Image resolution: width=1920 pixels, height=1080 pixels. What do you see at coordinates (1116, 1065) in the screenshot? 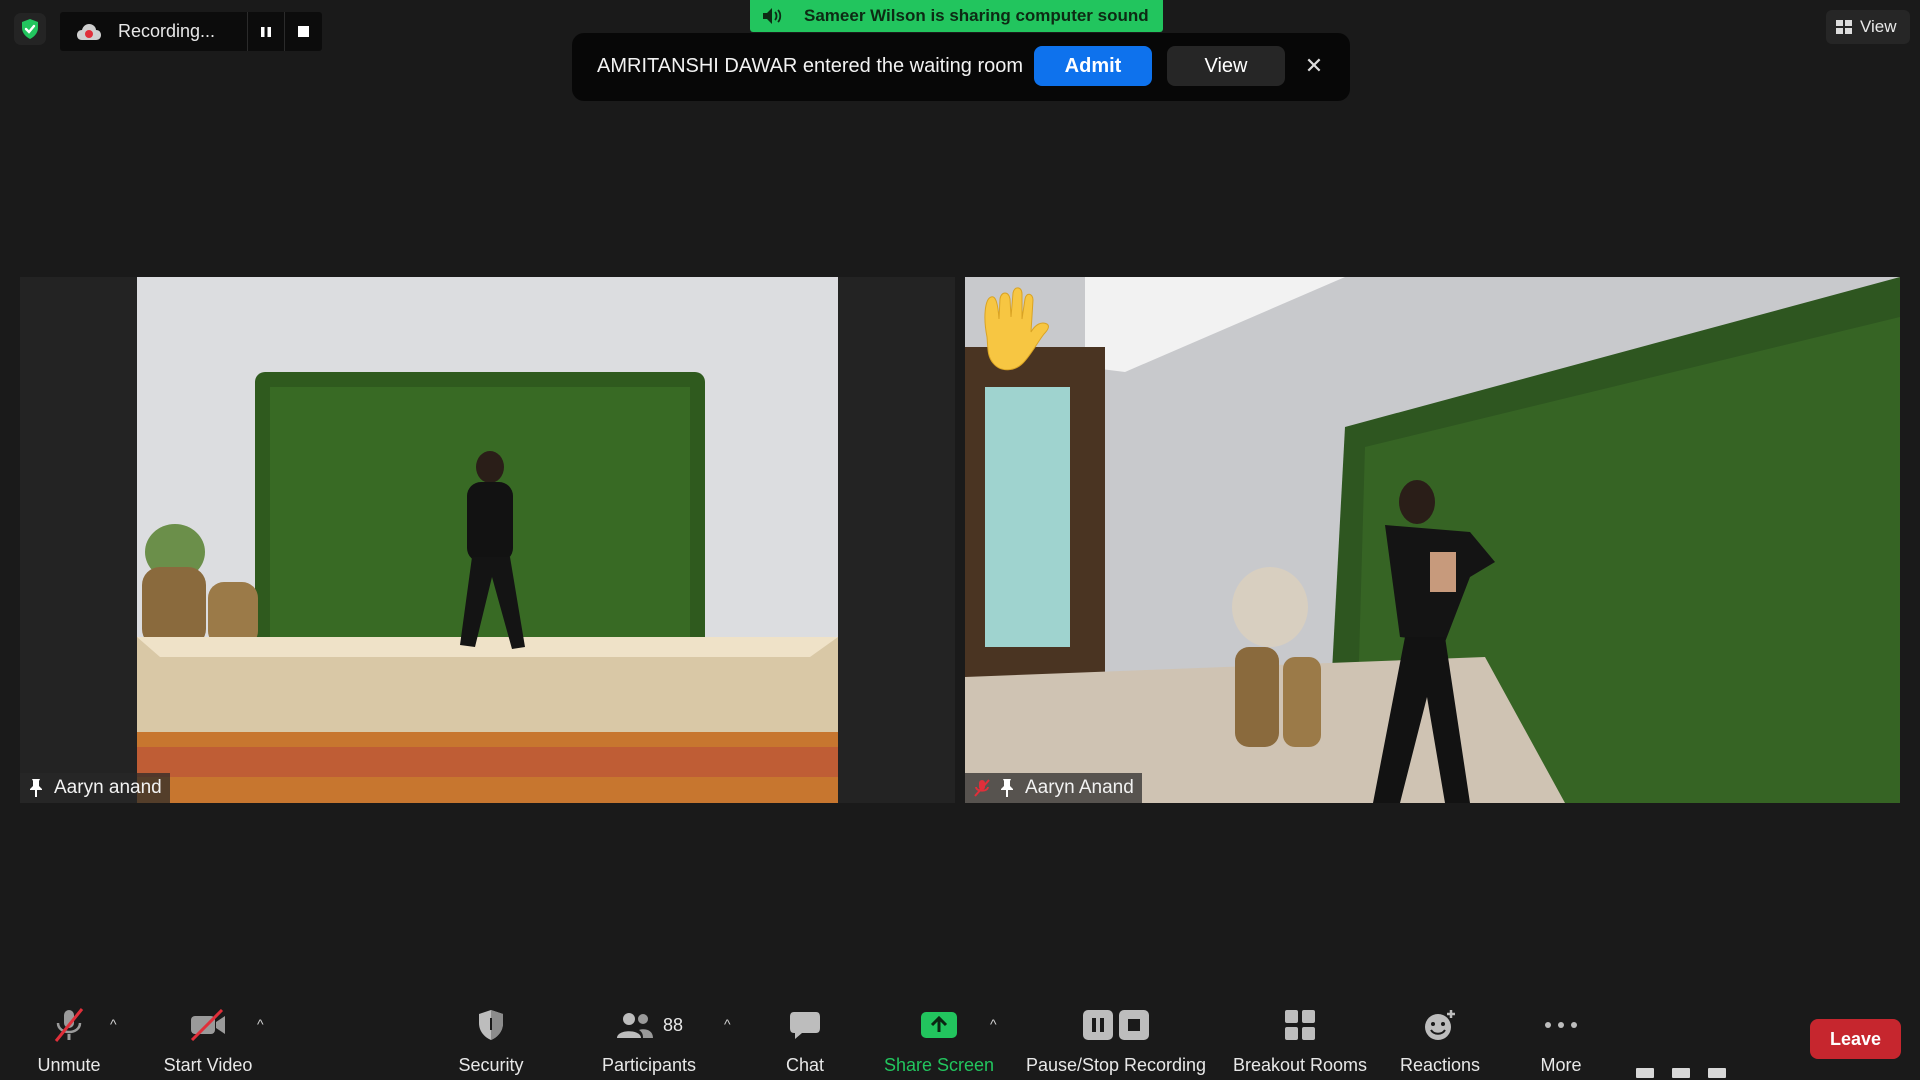
I see `pause-stop-recording-label: Pause/Stop Recording` at bounding box center [1116, 1065].